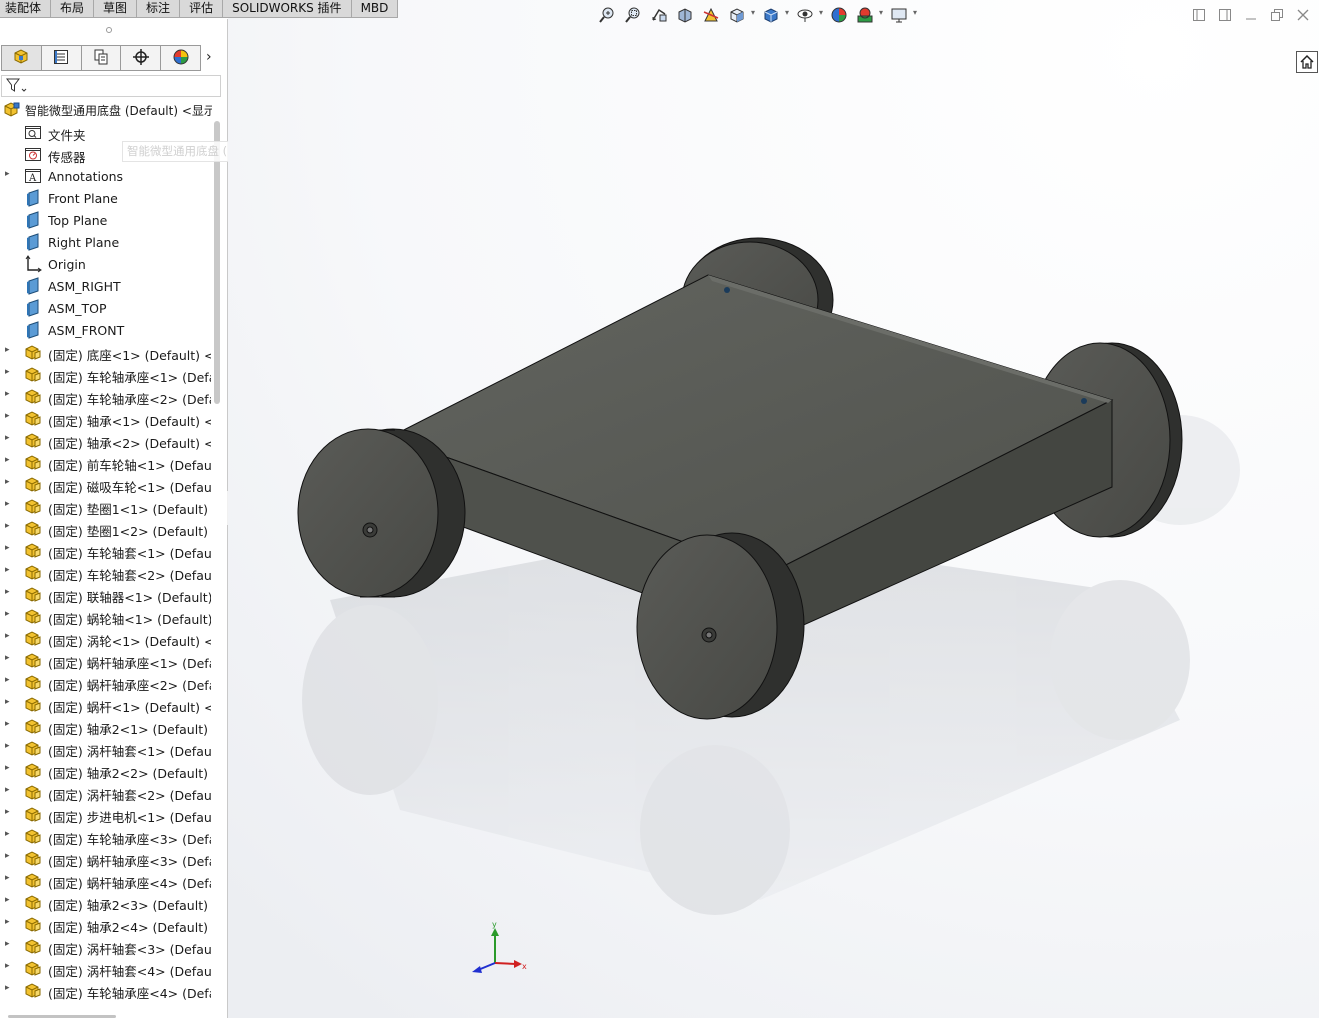 This screenshot has width=1319, height=1018. Describe the element at coordinates (106, 528) in the screenshot. I see `tree-item: ▸ (固定) 垫圈1<2> (Default) <·` at that location.